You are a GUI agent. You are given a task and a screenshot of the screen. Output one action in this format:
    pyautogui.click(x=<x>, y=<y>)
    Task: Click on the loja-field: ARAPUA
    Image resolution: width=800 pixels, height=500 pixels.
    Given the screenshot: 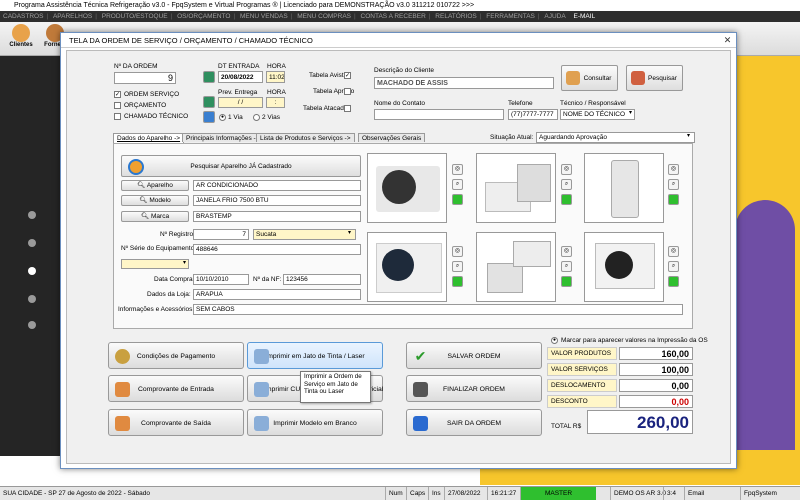 What is the action you would take?
    pyautogui.click(x=277, y=294)
    